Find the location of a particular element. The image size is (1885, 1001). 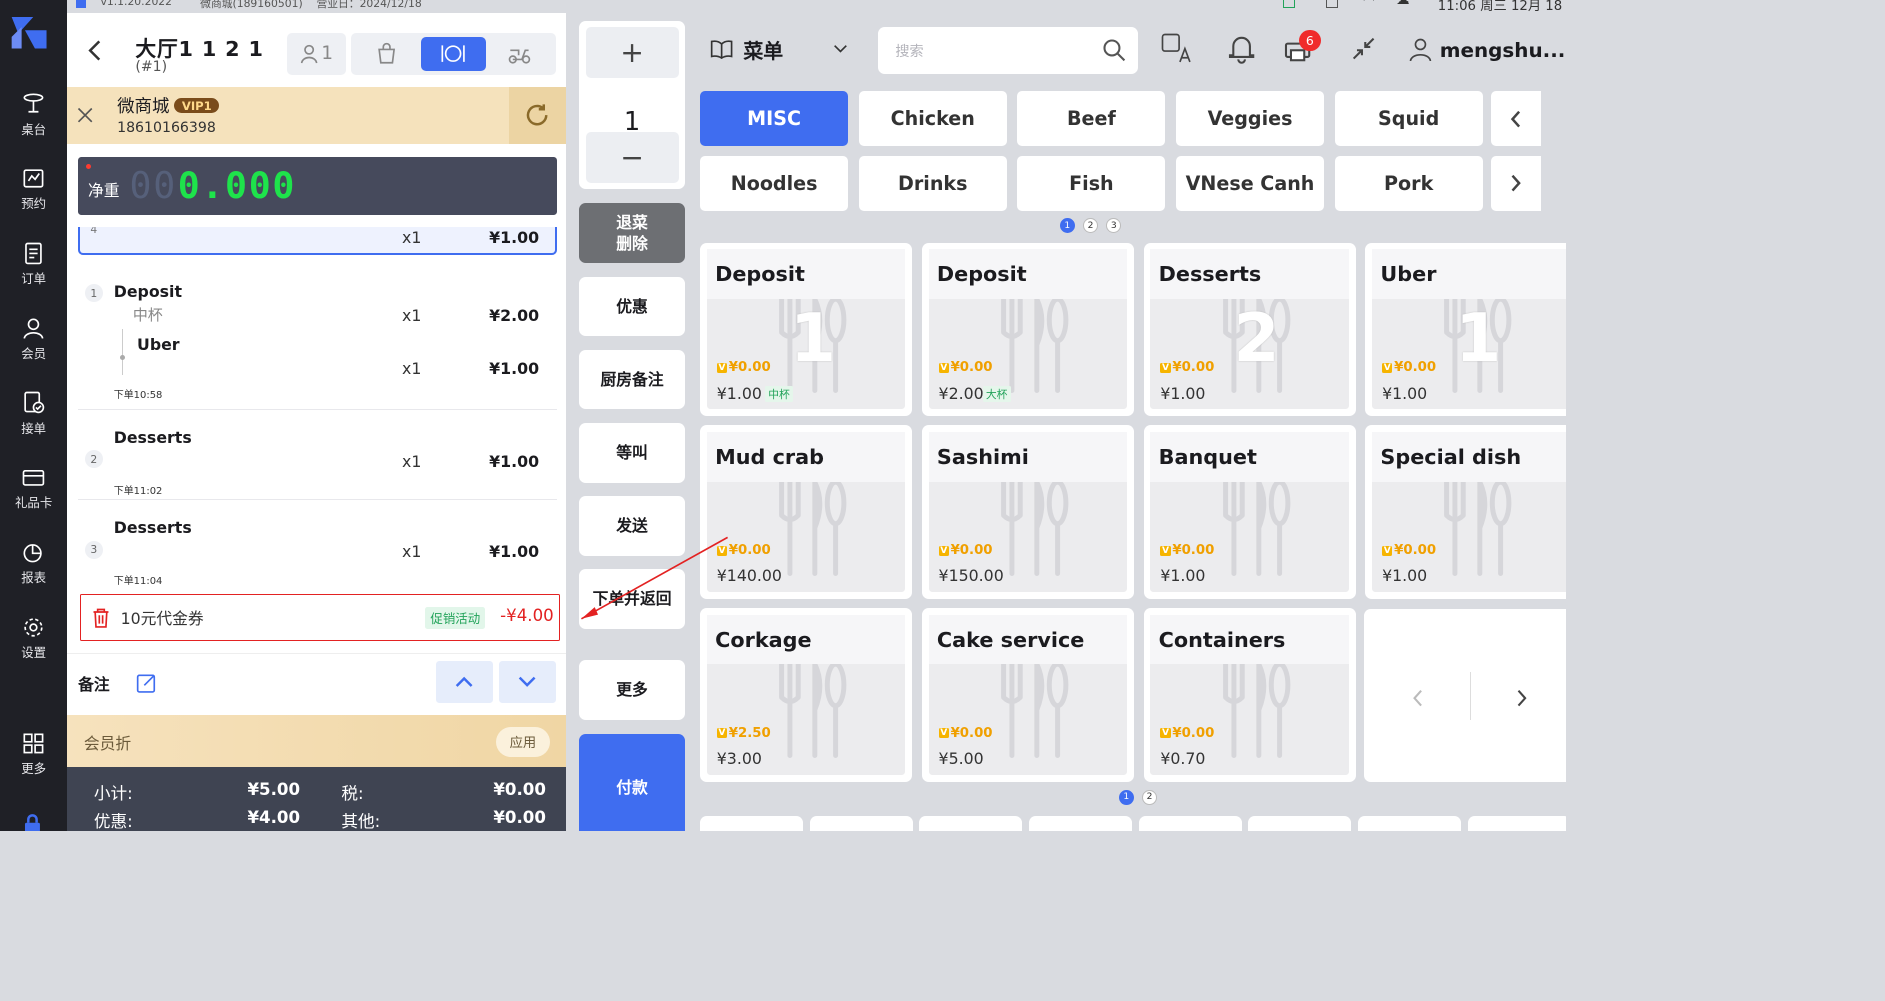

sidebar-item-accept: 接单 is located at coordinates (33, 413).